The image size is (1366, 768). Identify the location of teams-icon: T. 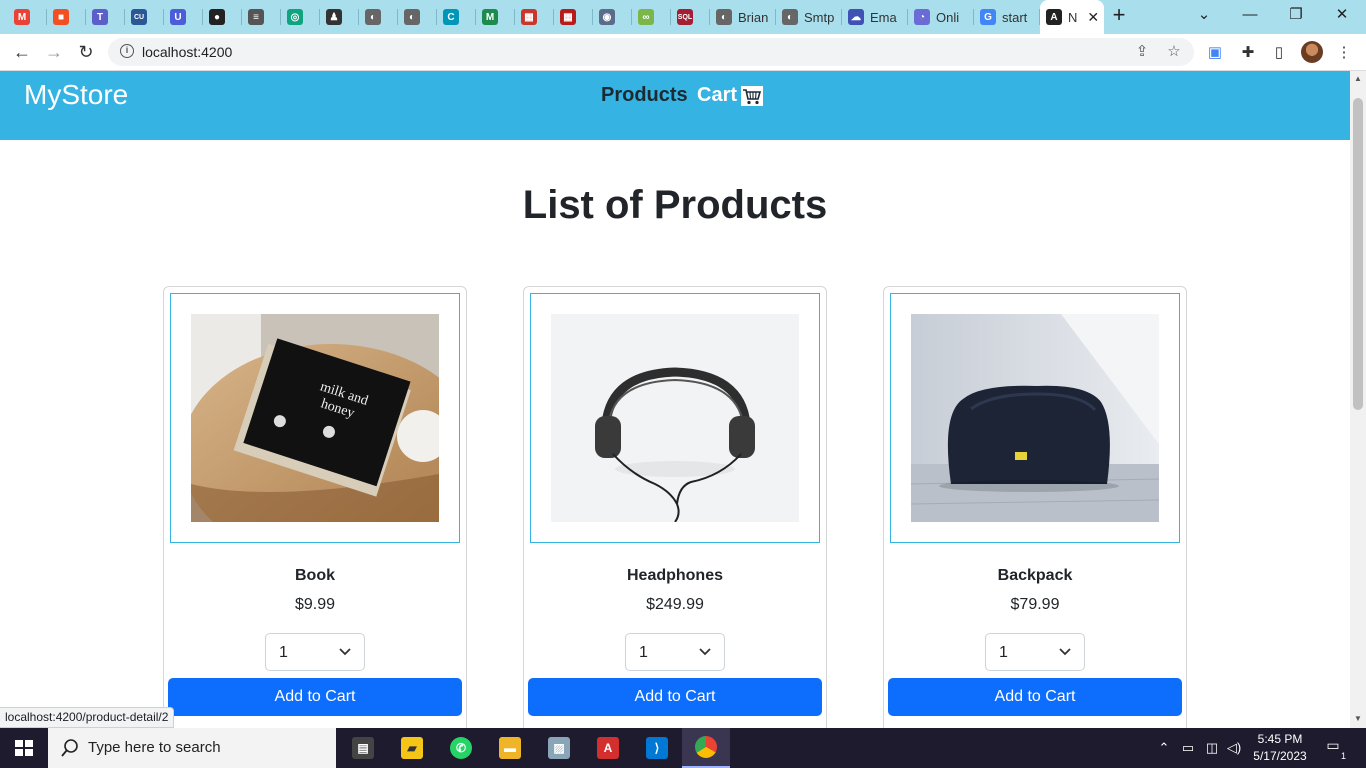
(100, 17).